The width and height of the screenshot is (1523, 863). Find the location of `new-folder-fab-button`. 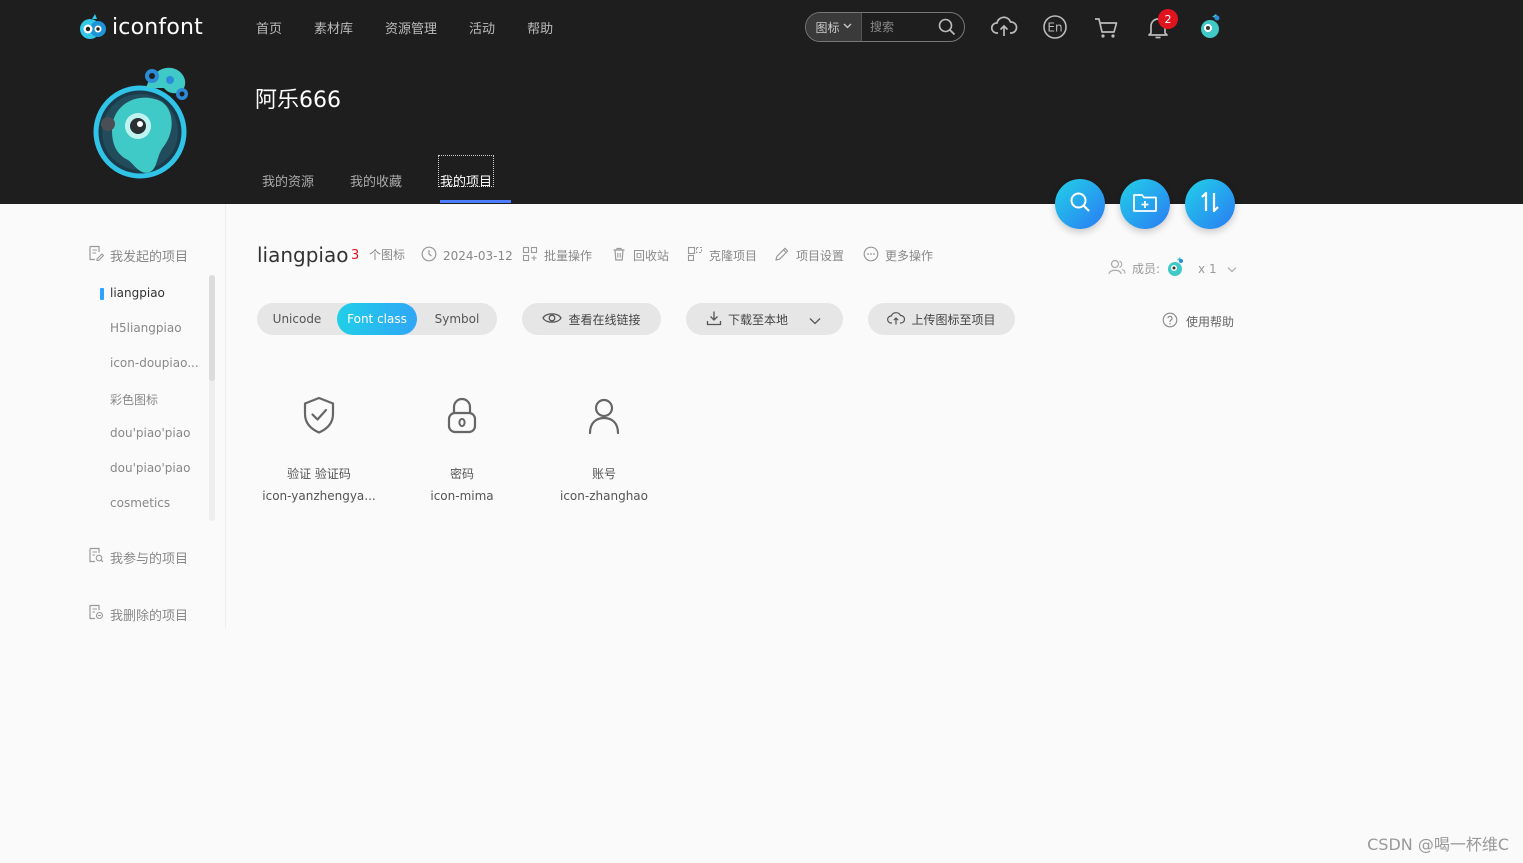

new-folder-fab-button is located at coordinates (1145, 204).